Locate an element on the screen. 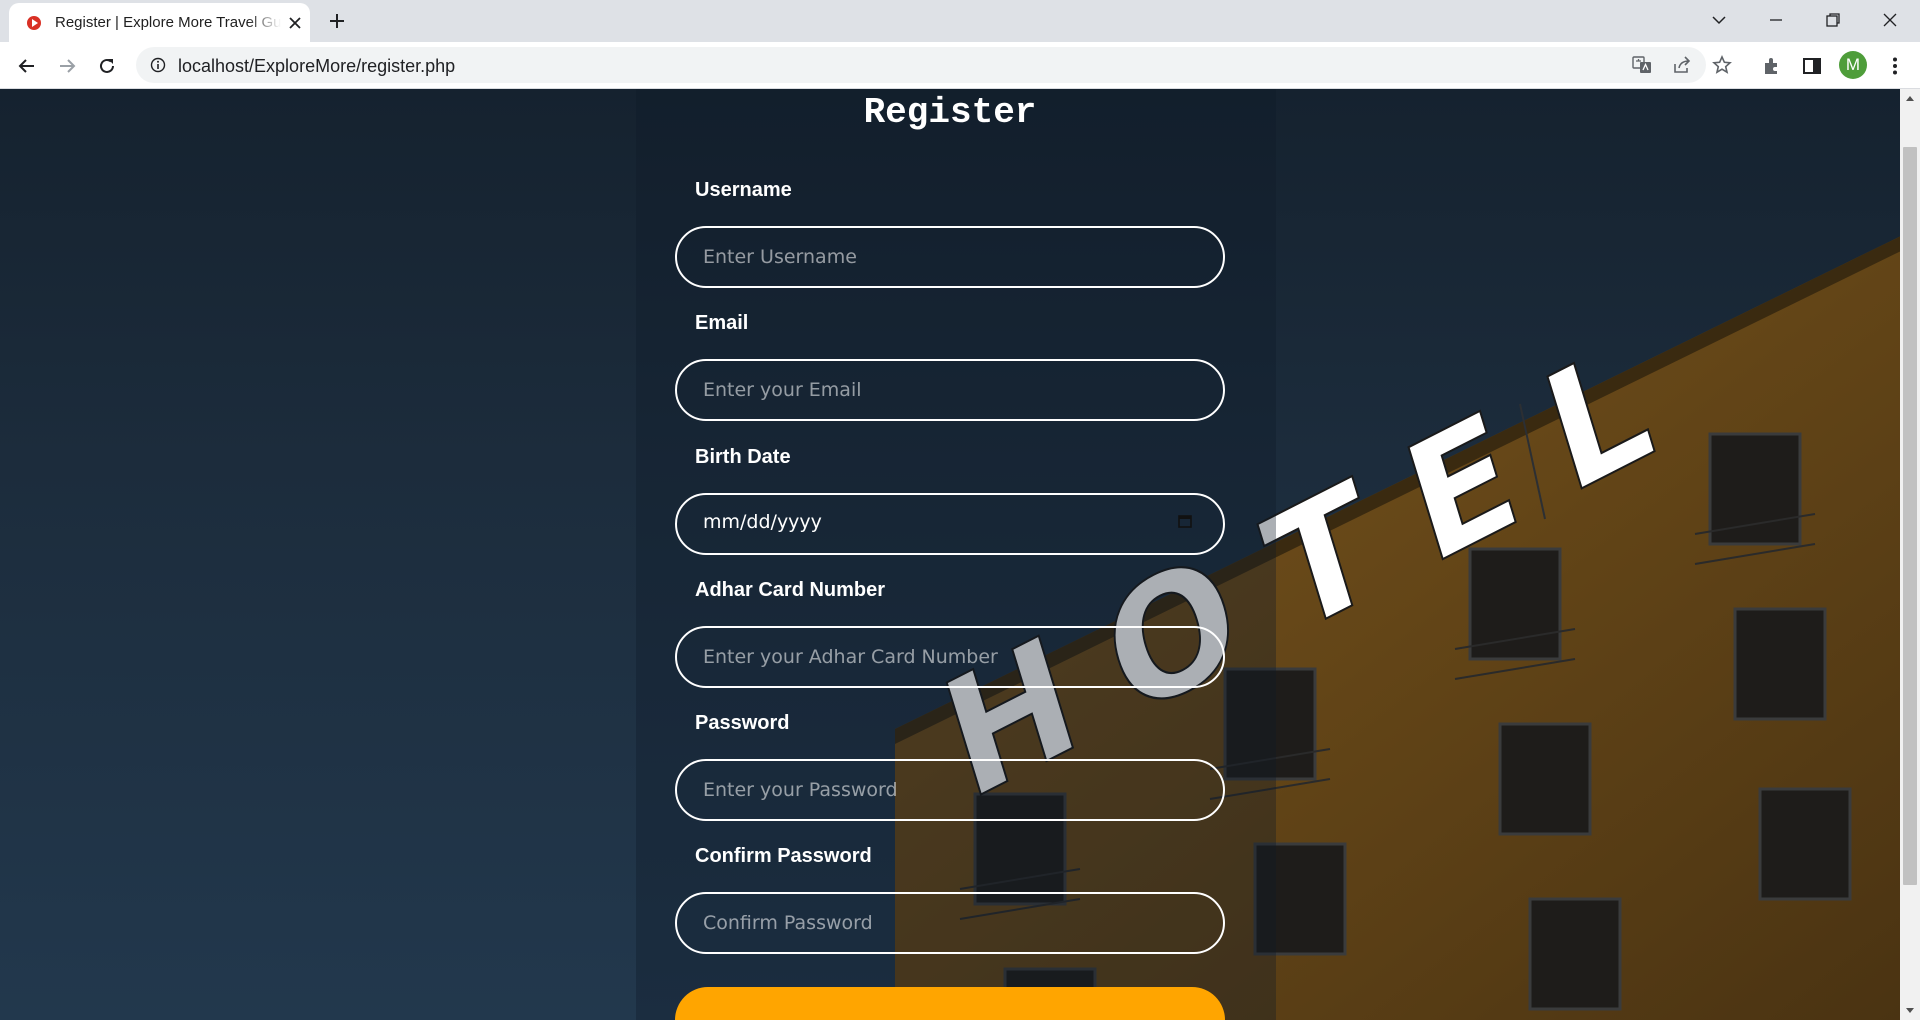 The height and width of the screenshot is (1020, 1920). reload-button is located at coordinates (107, 66).